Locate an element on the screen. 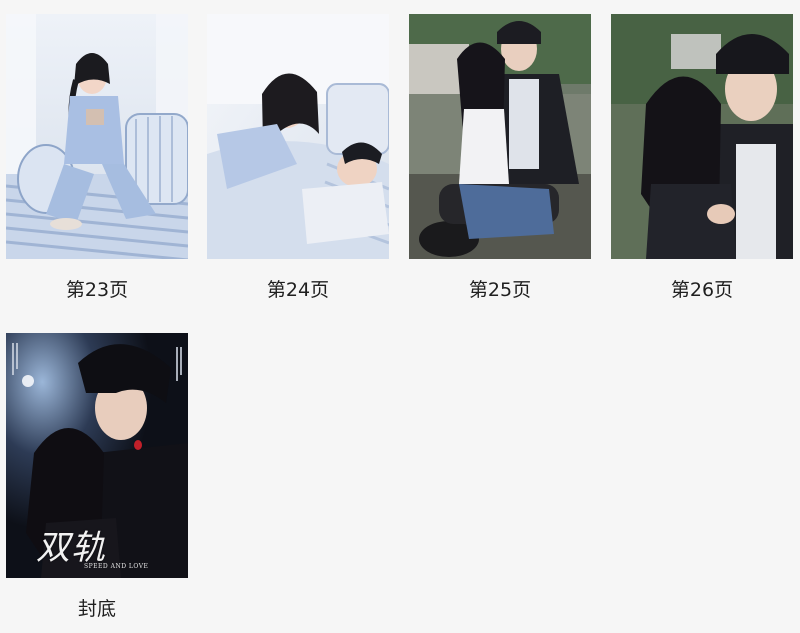  page-tile-back-cover: 双轨 SPEED AND LOVE 封底 is located at coordinates (97, 476).